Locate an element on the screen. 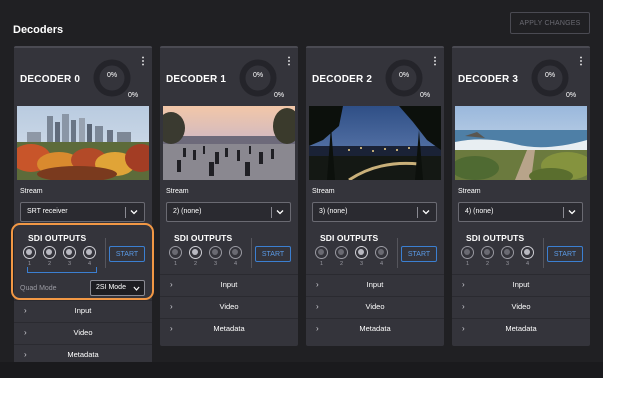 This screenshot has width=620, height=399. stream-select: SRT receiver is located at coordinates (82, 212).